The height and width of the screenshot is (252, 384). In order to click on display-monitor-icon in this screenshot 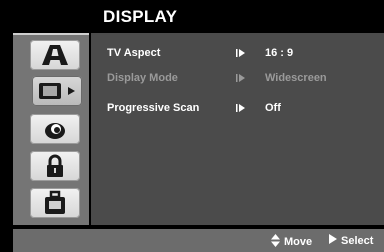, I will do `click(57, 91)`.